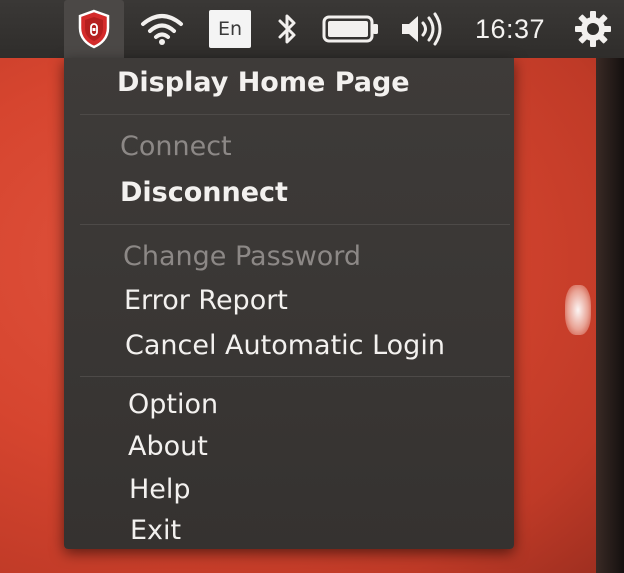 The height and width of the screenshot is (573, 624). I want to click on screen-bezel, so click(610, 312).